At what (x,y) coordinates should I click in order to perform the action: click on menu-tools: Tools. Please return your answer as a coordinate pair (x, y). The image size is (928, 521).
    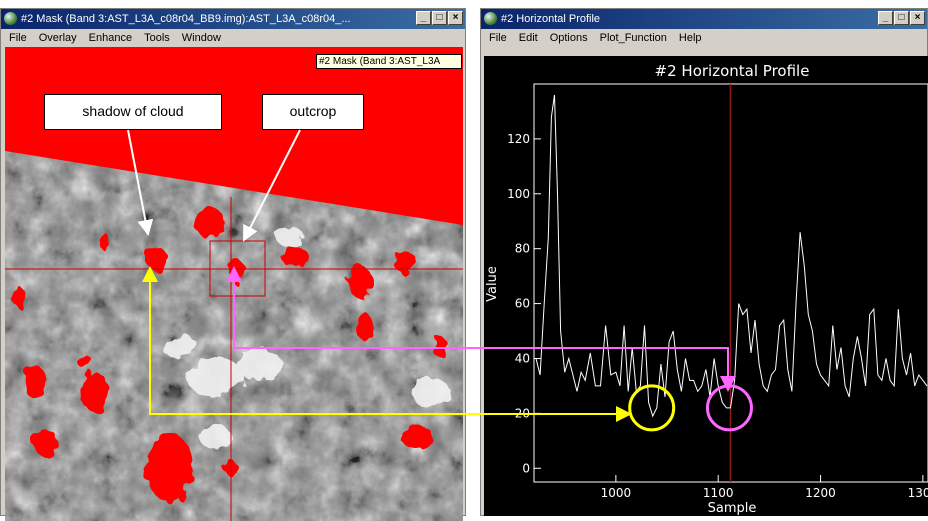
    Looking at the image, I should click on (157, 38).